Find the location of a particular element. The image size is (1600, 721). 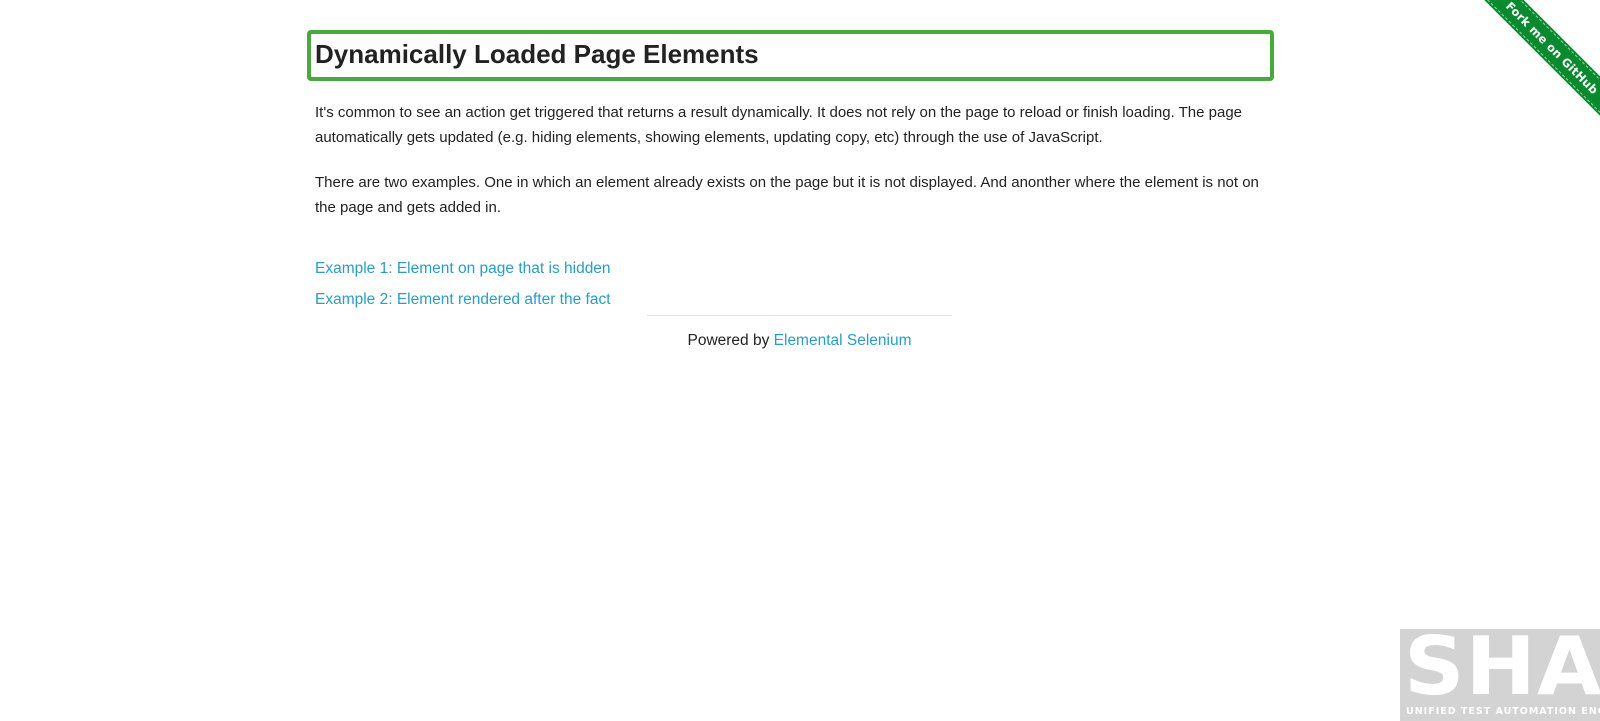

footer-prefix: Powered by is located at coordinates (728, 340).